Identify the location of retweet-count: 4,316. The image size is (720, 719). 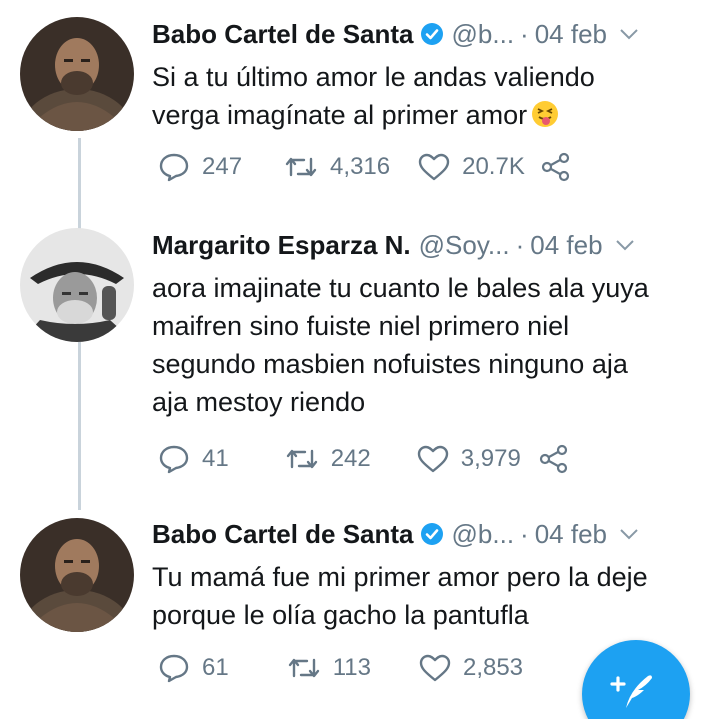
(360, 166).